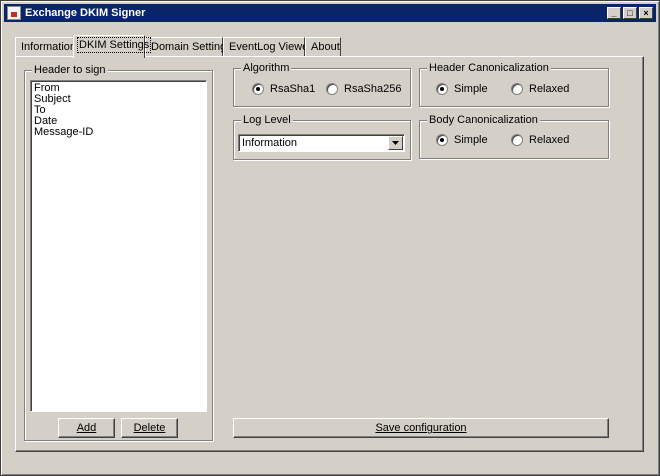 The image size is (660, 476). What do you see at coordinates (14, 13) in the screenshot?
I see `app-icon` at bounding box center [14, 13].